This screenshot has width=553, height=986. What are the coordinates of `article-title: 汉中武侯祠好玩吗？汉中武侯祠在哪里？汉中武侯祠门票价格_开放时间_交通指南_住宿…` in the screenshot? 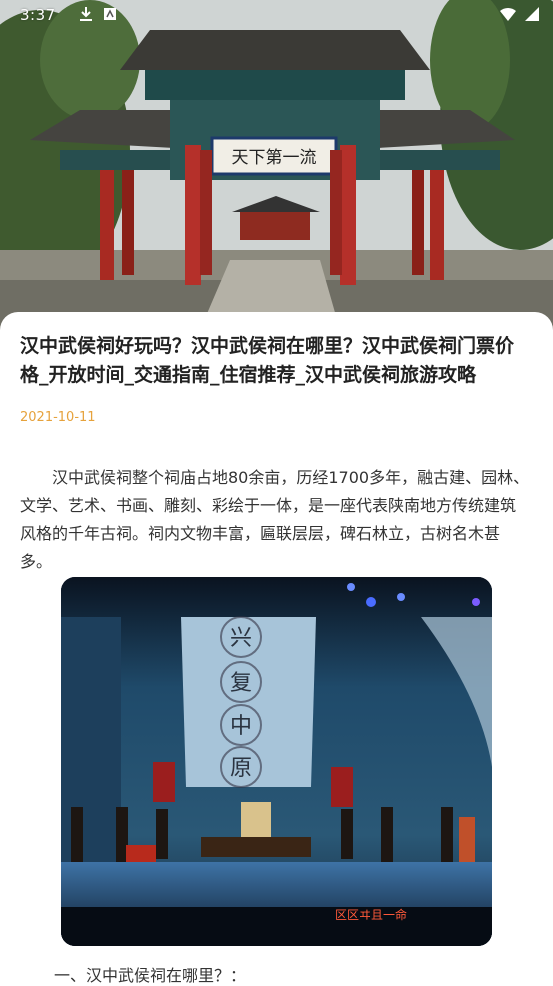 It's located at (267, 360).